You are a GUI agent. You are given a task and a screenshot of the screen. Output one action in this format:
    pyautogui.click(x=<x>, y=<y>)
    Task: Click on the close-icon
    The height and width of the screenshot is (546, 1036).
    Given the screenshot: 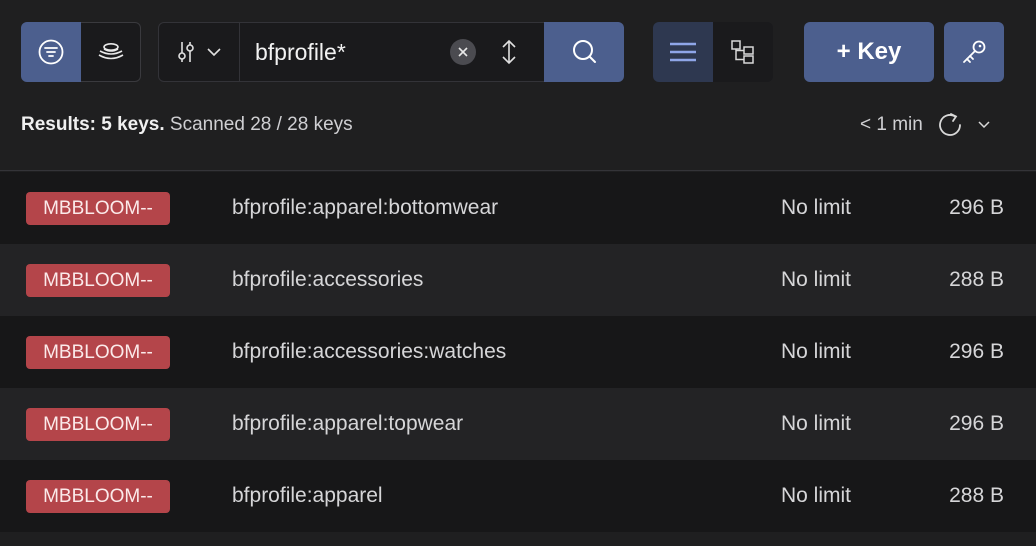 What is the action you would take?
    pyautogui.click(x=463, y=52)
    